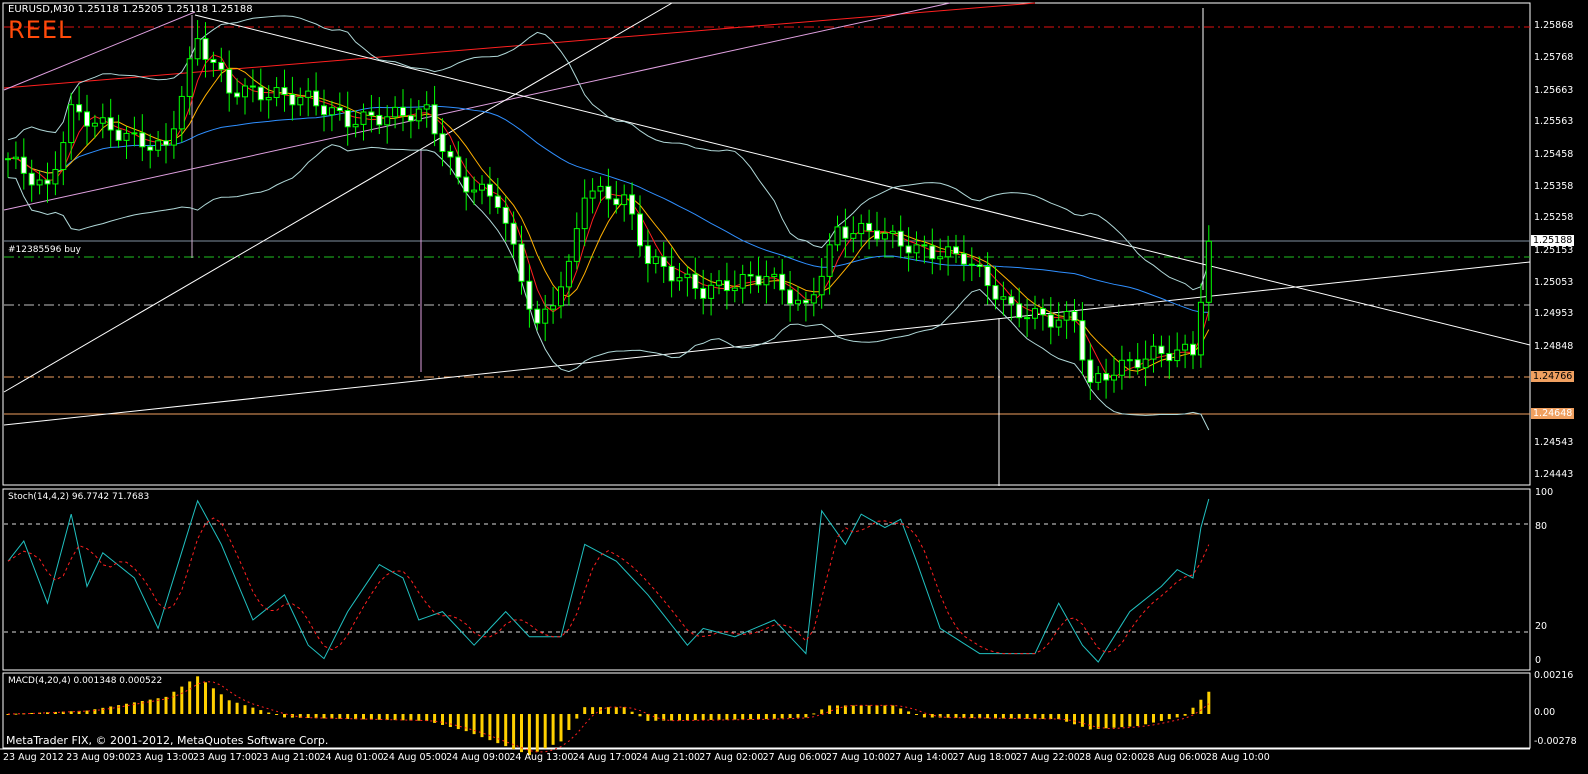 The image size is (1588, 774). I want to click on time-axis-label: 23 Aug 2012, so click(33, 757).